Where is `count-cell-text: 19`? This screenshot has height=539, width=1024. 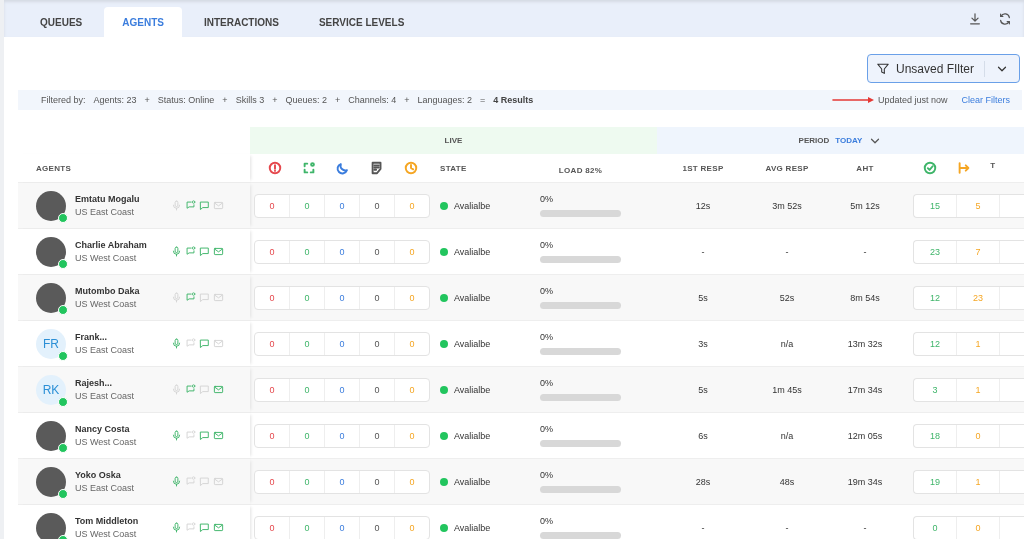
count-cell-text: 19 is located at coordinates (935, 482).